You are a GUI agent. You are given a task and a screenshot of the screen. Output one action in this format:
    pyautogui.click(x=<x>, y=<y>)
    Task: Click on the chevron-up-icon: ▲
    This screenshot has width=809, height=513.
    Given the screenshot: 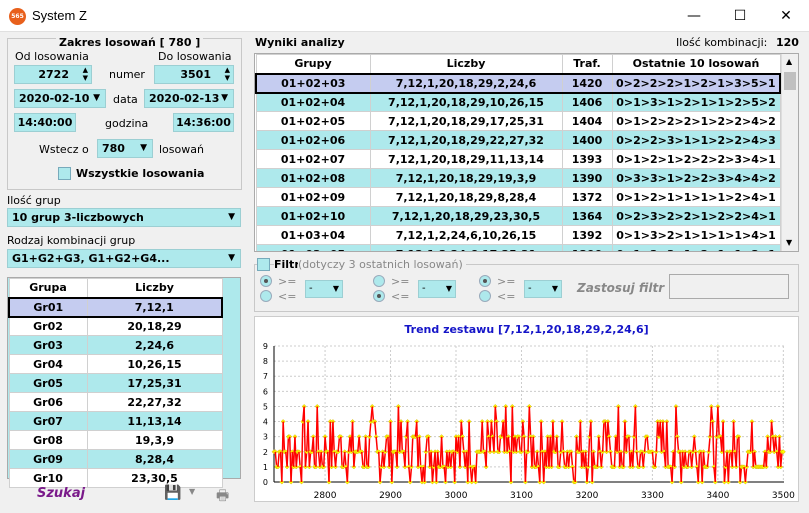 What is the action you would take?
    pyautogui.click(x=789, y=61)
    